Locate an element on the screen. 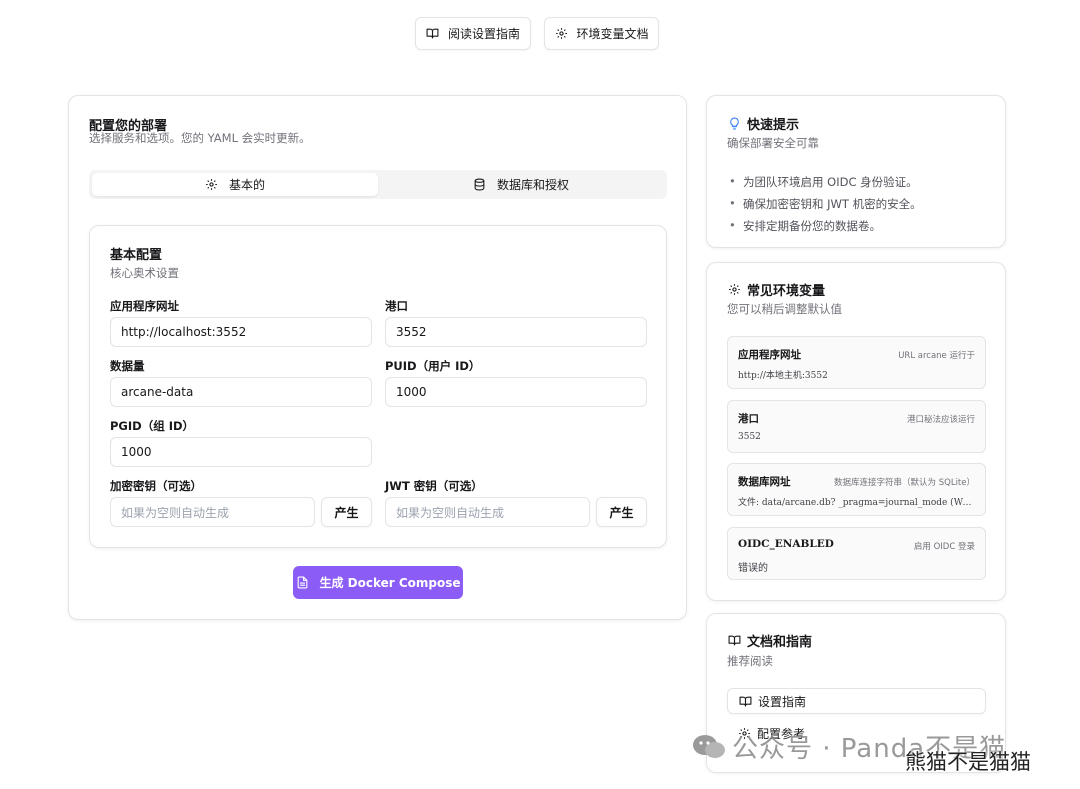  setup-guide-label: 设置指南 is located at coordinates (782, 701).